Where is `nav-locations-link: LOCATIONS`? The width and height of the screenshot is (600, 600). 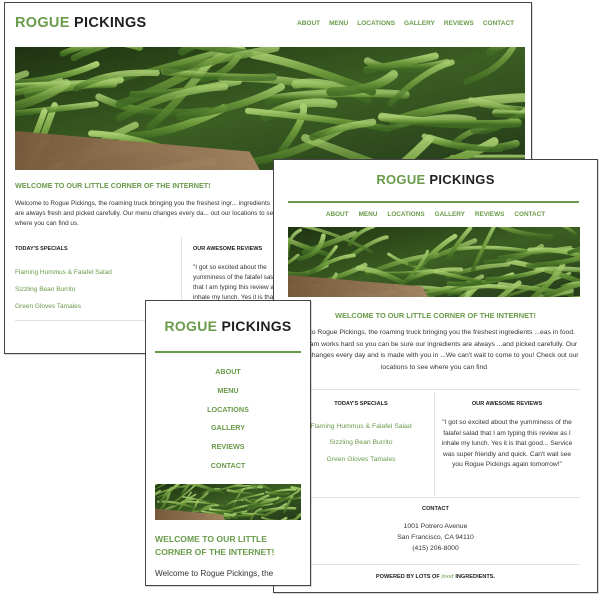 nav-locations-link: LOCATIONS is located at coordinates (228, 409).